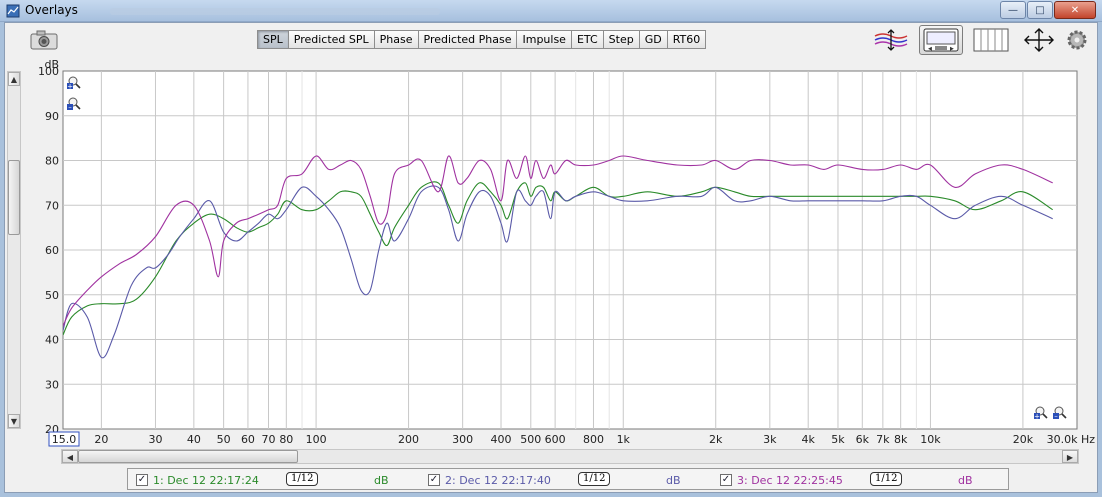 This screenshot has width=1102, height=497. I want to click on x-tick-label: 50, so click(224, 439).